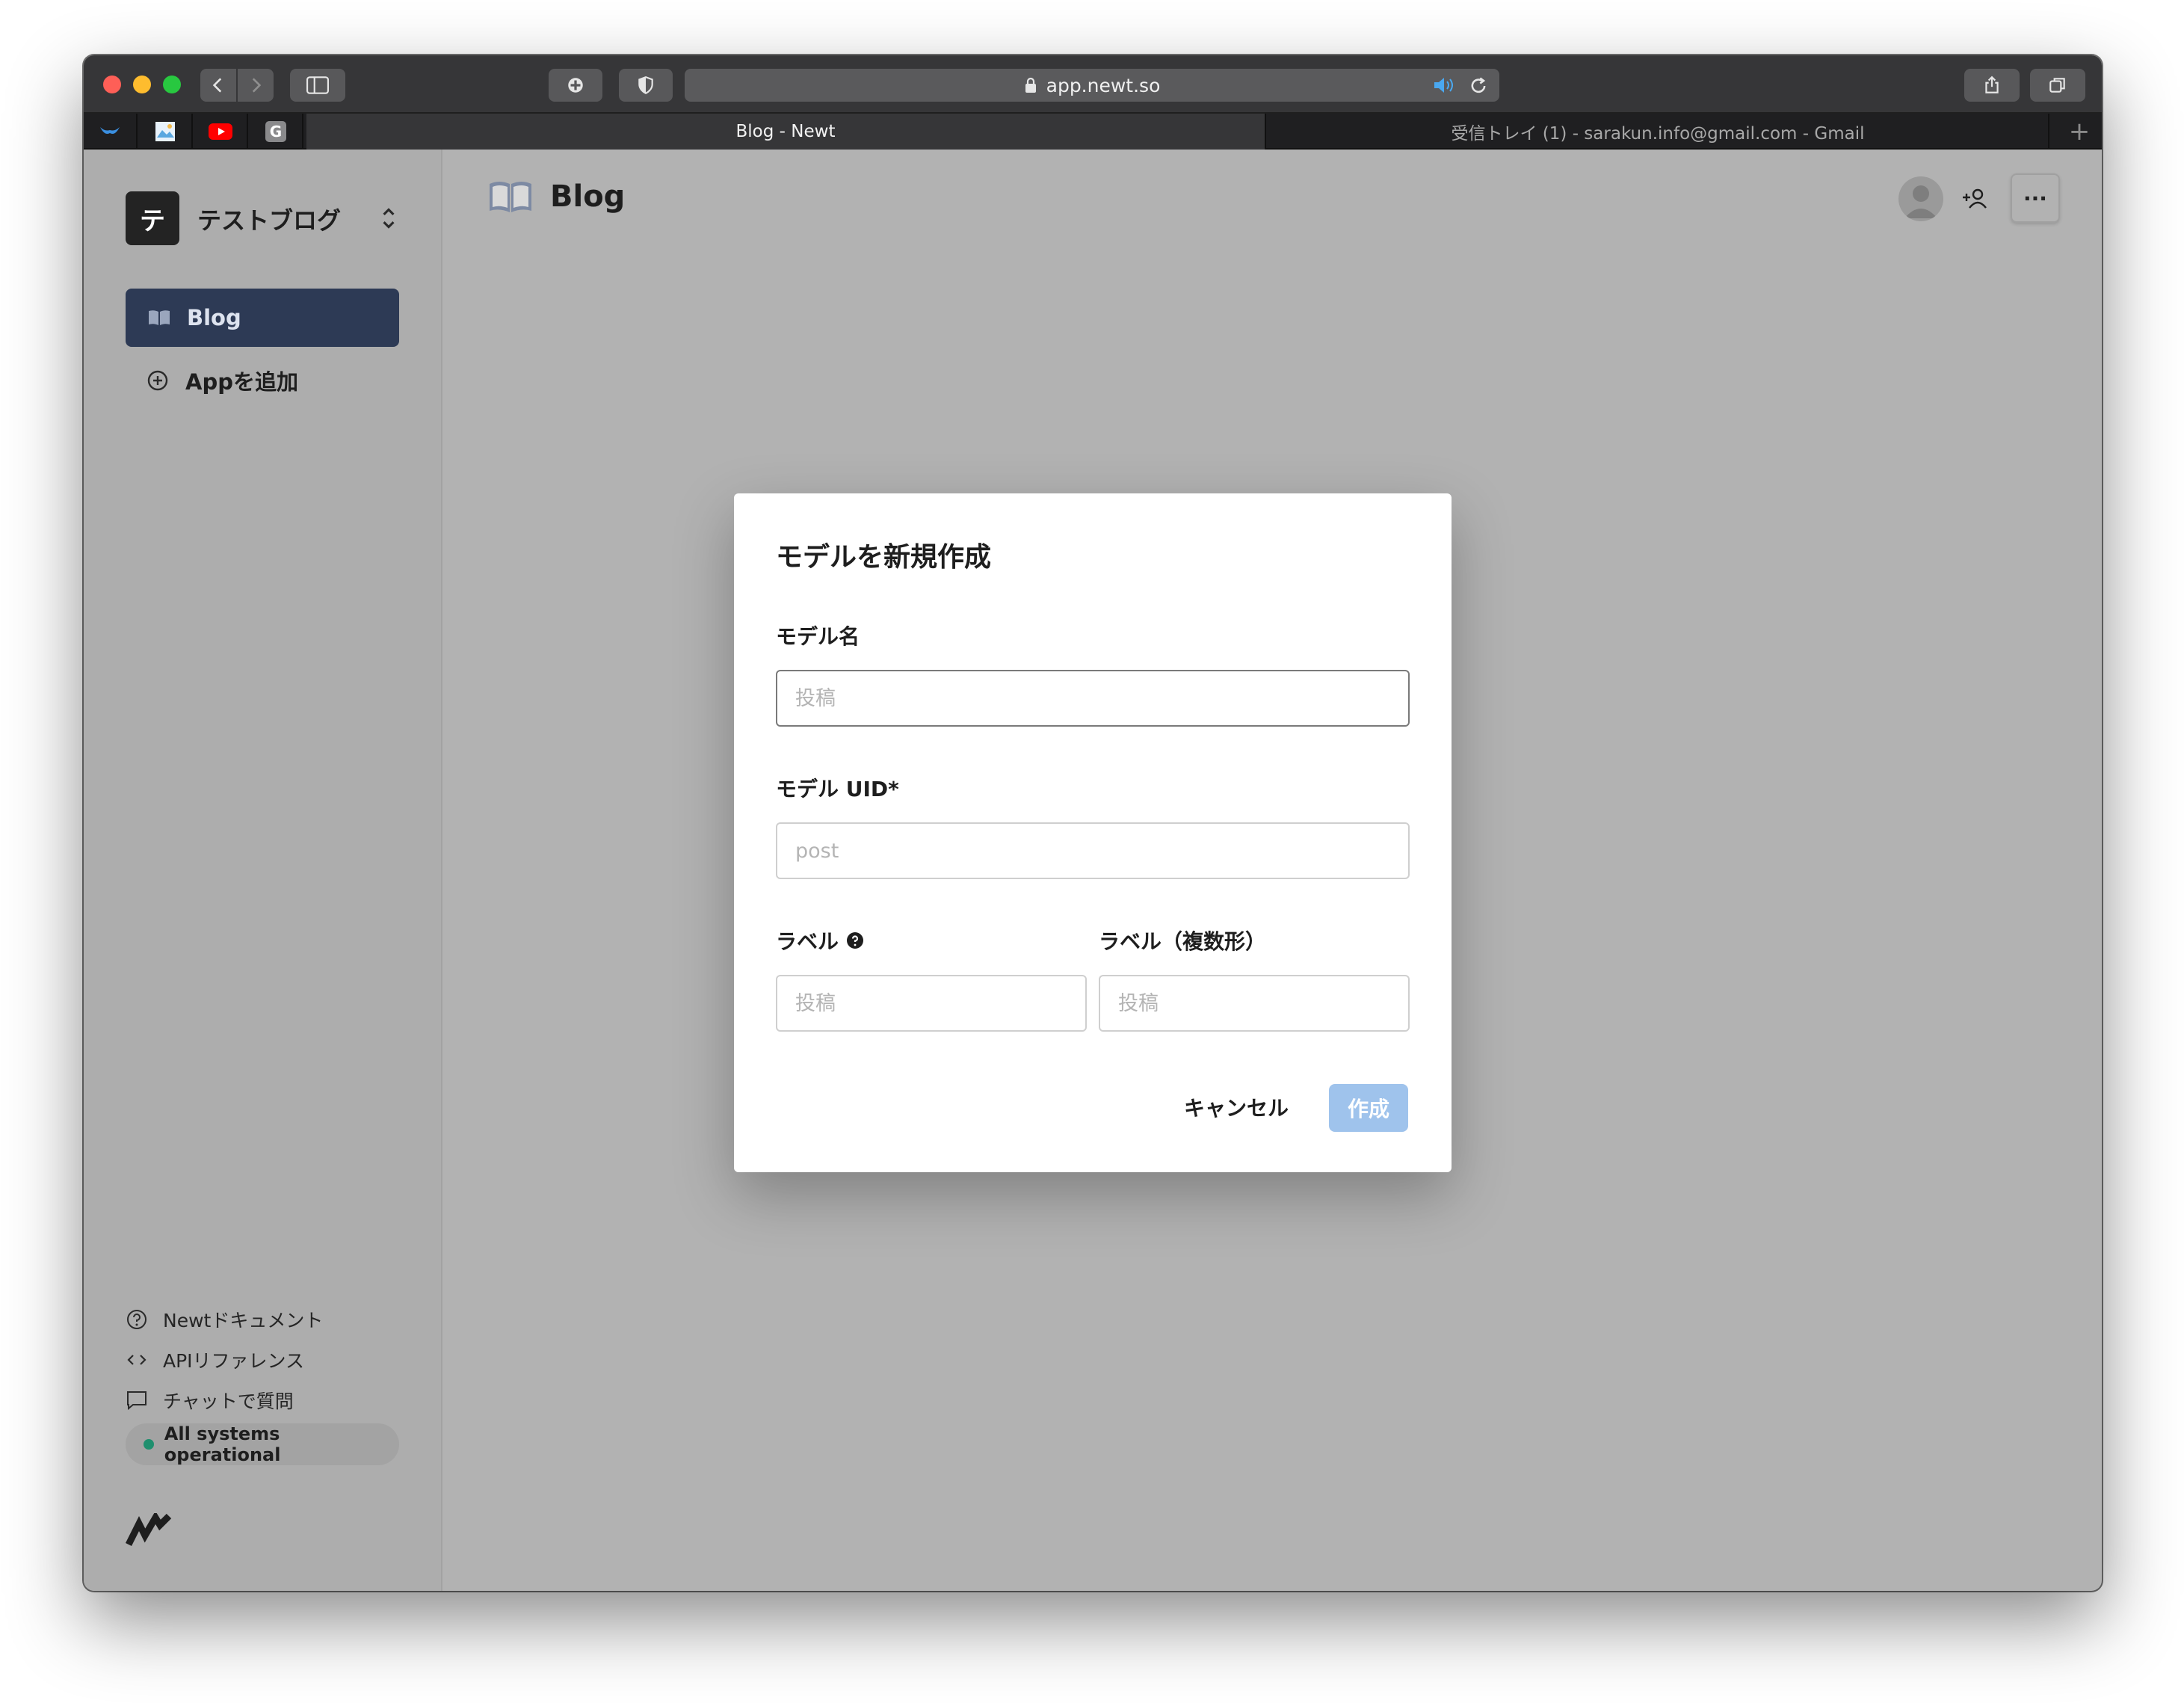 The width and height of the screenshot is (2184, 1703). What do you see at coordinates (588, 196) in the screenshot?
I see `page-title: Blog` at bounding box center [588, 196].